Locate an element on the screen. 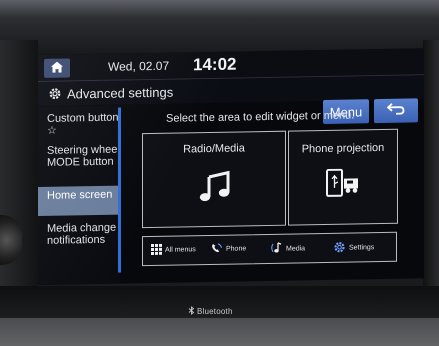 Image resolution: width=439 pixels, height=346 pixels. gear-icon is located at coordinates (339, 248).